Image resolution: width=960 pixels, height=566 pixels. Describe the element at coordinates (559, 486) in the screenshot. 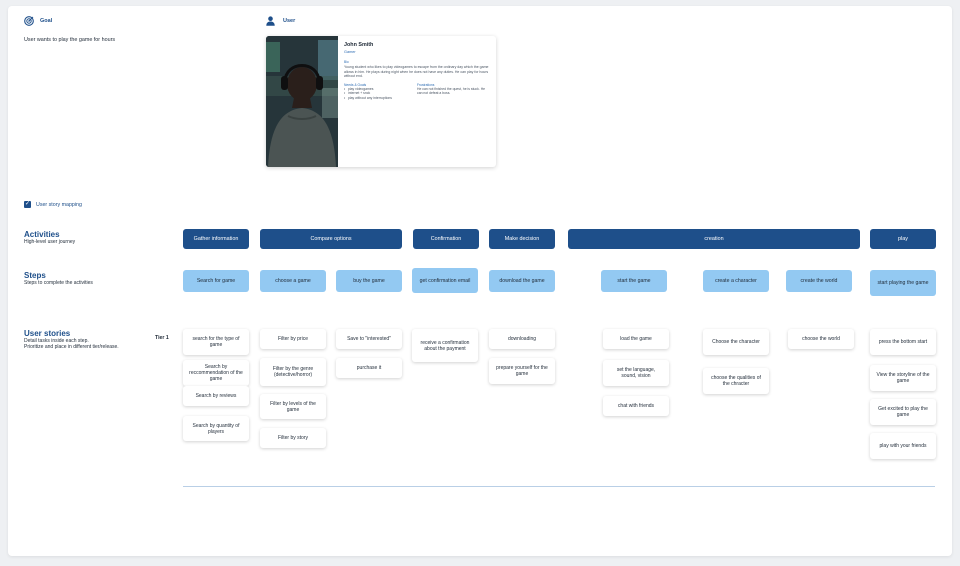

I see `release-divider` at that location.